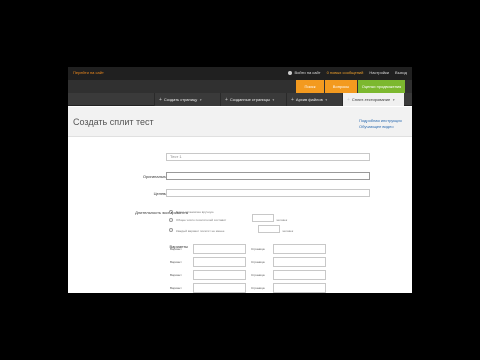 This screenshot has width=480, height=360. I want to click on tab-create-page: + Создать страницу ▼, so click(187, 99).